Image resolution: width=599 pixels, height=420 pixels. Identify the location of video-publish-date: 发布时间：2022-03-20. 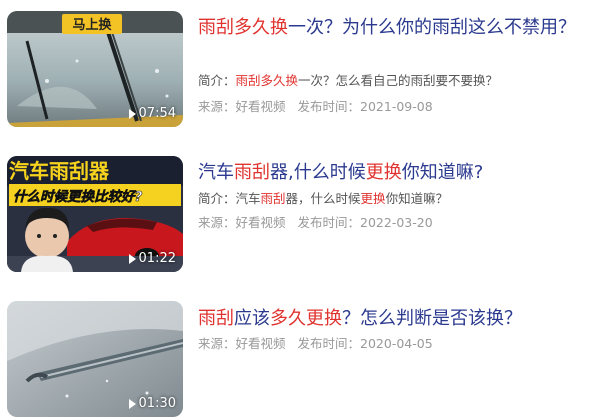
(365, 222).